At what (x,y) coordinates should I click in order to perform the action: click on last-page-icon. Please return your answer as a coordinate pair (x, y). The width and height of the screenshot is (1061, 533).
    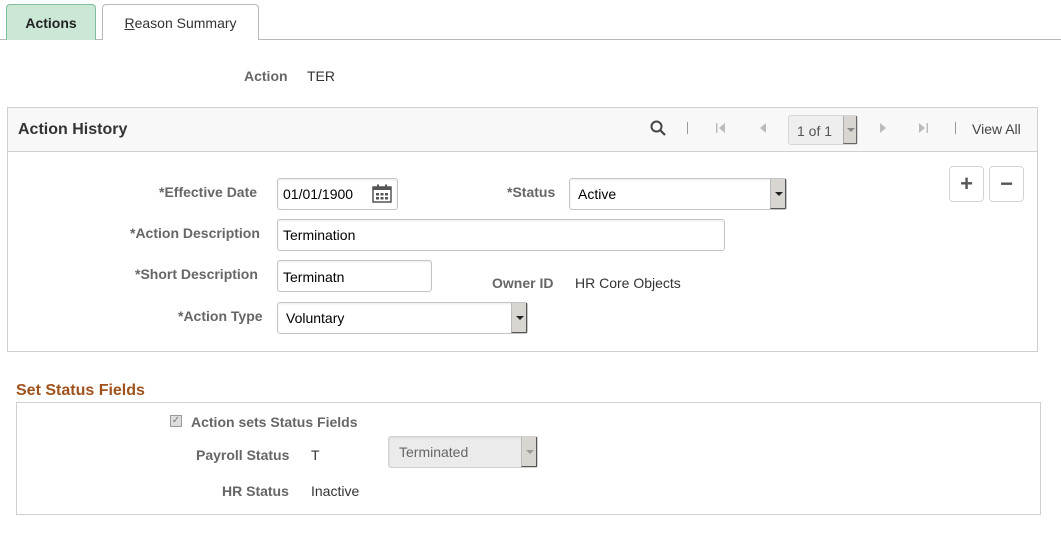
    Looking at the image, I should click on (923, 128).